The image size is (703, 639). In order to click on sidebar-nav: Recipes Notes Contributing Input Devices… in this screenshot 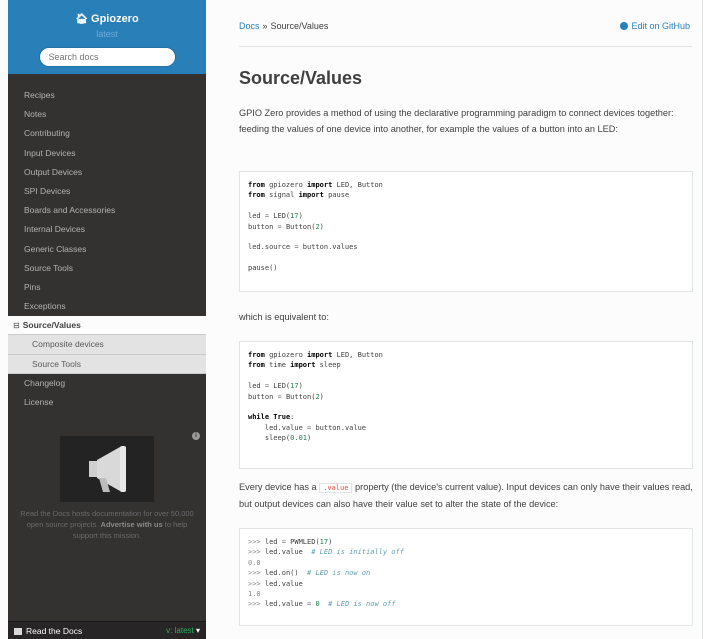, I will do `click(107, 249)`.